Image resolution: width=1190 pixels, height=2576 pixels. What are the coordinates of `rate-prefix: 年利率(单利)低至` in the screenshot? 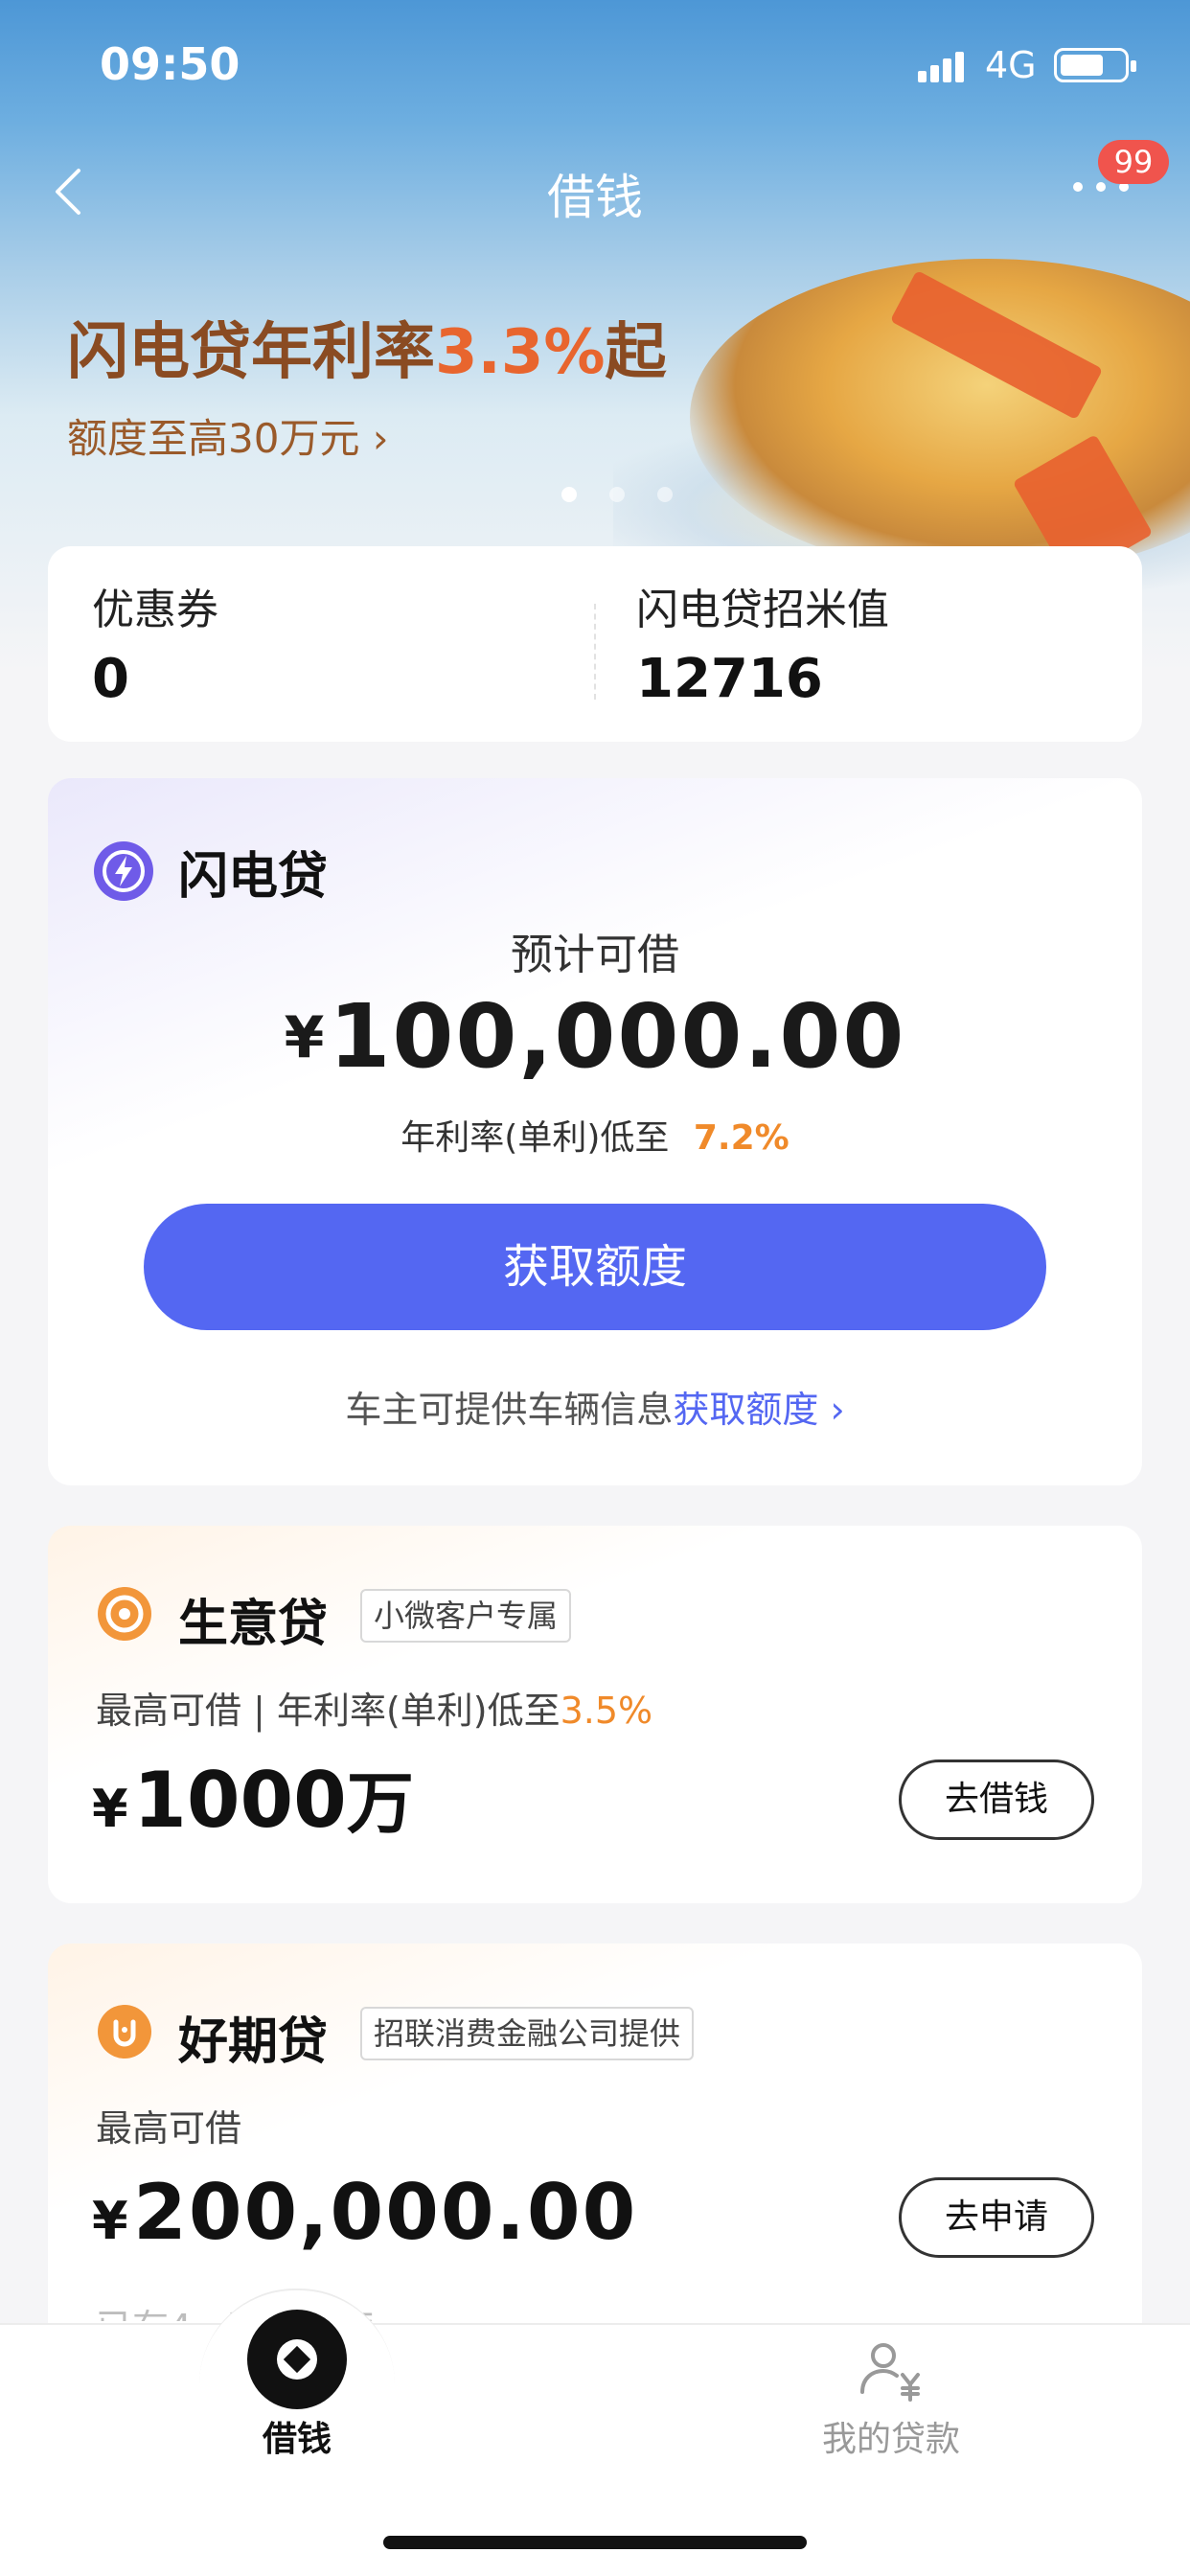 It's located at (535, 1138).